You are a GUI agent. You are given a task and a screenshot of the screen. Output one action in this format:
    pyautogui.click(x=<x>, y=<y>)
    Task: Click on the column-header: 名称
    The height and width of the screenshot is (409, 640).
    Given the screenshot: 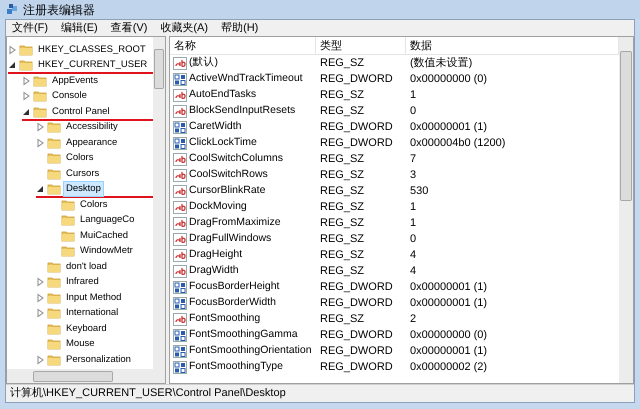 What is the action you would take?
    pyautogui.click(x=243, y=45)
    